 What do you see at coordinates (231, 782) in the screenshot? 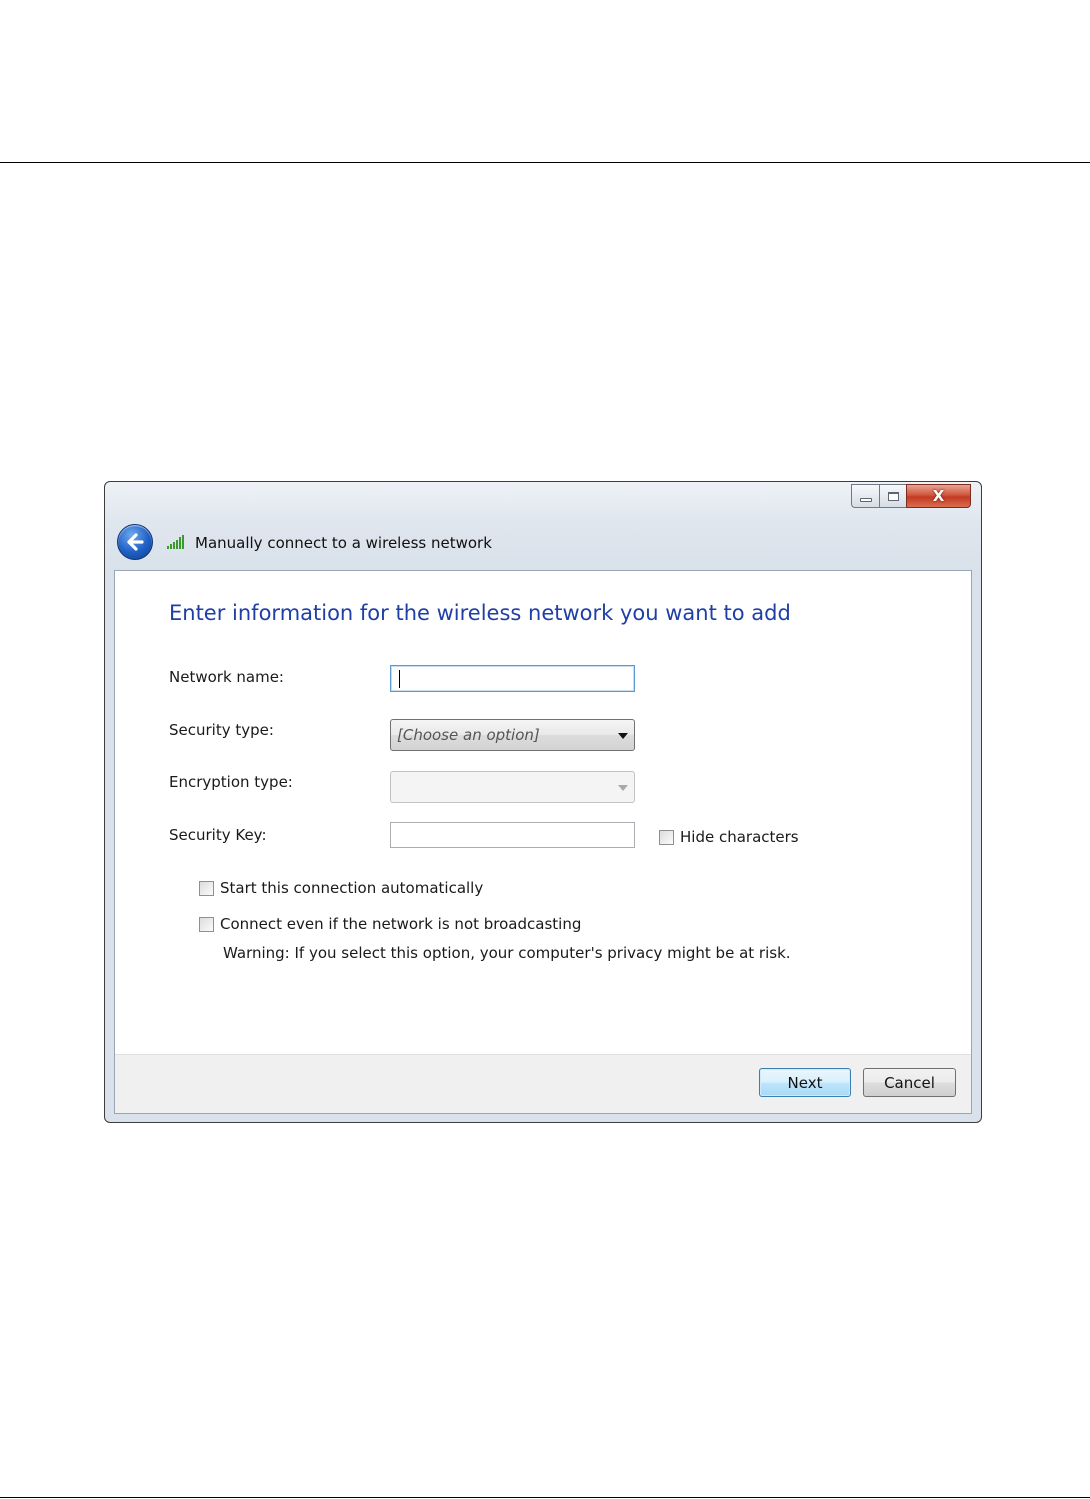
I see `encryption-type-label: Encryption type:` at bounding box center [231, 782].